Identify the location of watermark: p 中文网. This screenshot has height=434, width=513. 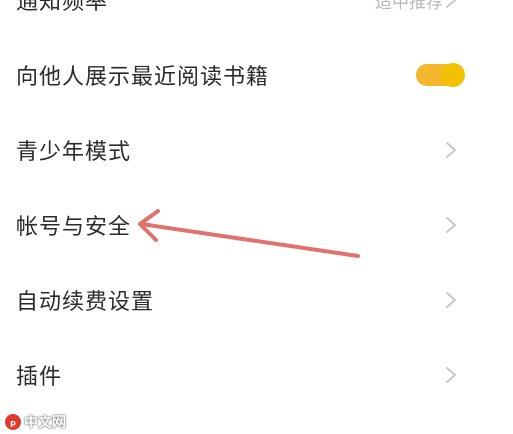
(35, 422).